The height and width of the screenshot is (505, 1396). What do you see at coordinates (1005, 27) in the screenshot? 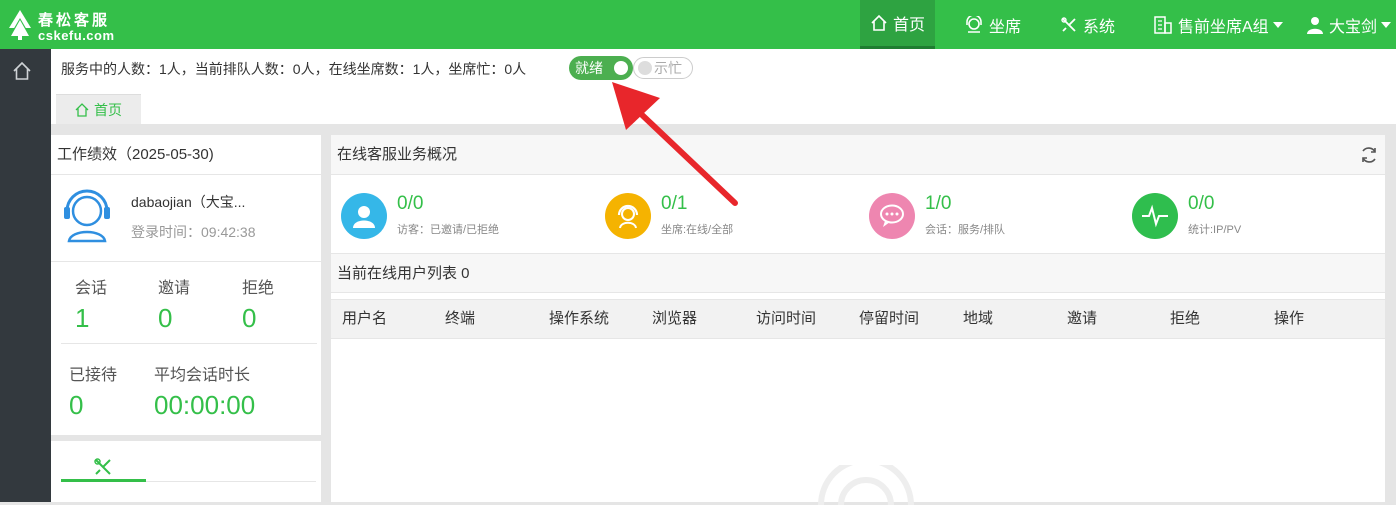
I see `nav-agent-label: 坐席` at bounding box center [1005, 27].